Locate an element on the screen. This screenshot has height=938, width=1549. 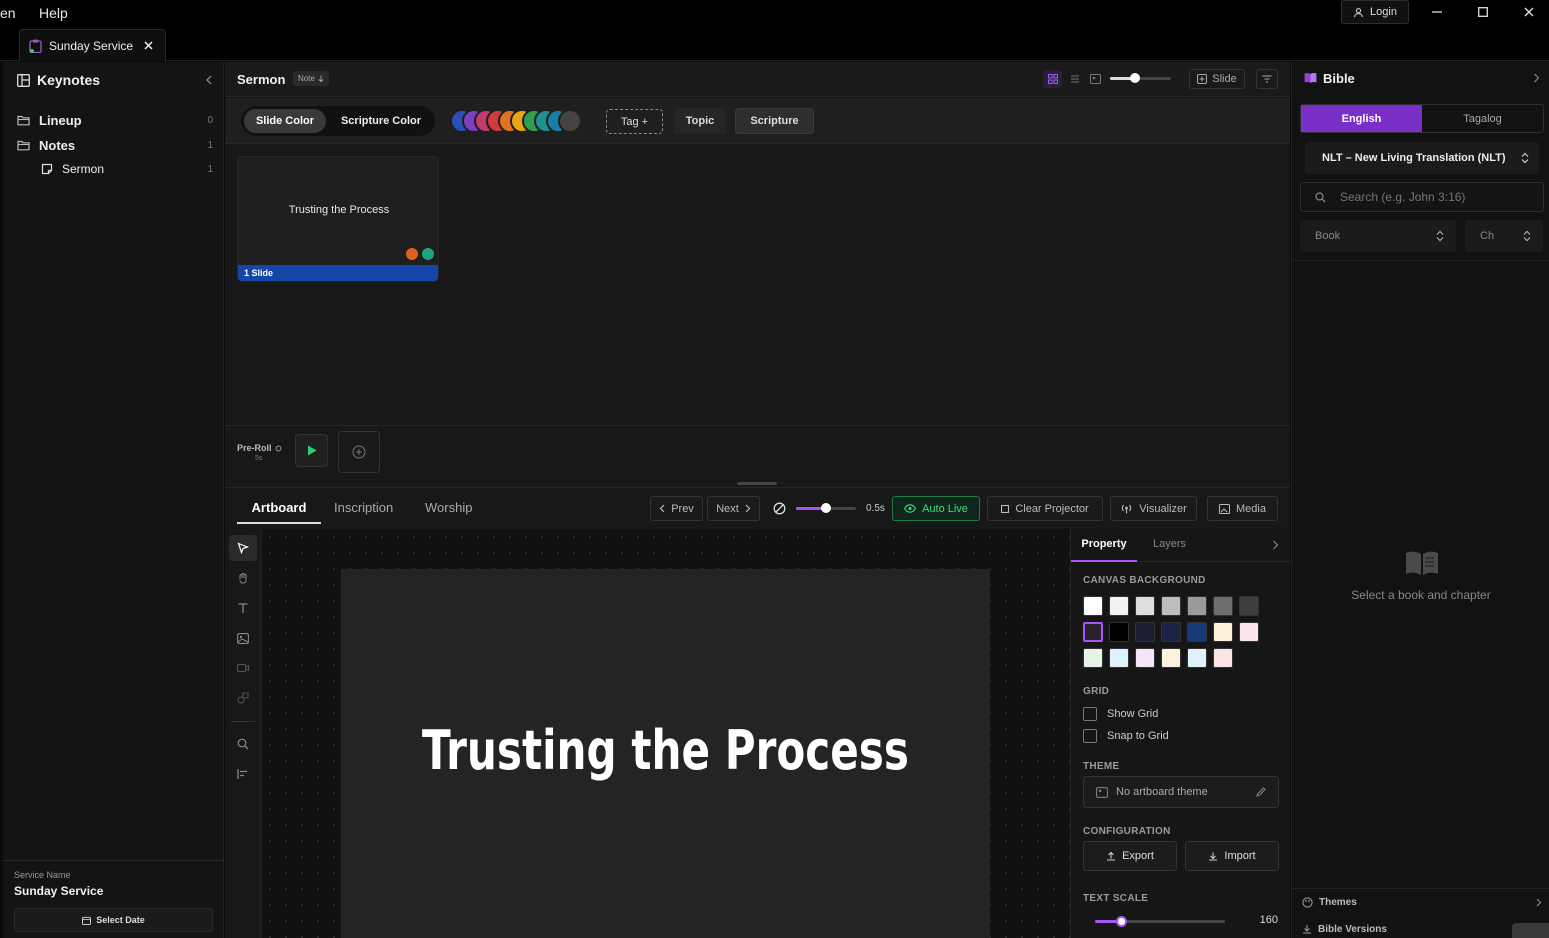
clear-projector-button: Clear Projector is located at coordinates (1045, 508).